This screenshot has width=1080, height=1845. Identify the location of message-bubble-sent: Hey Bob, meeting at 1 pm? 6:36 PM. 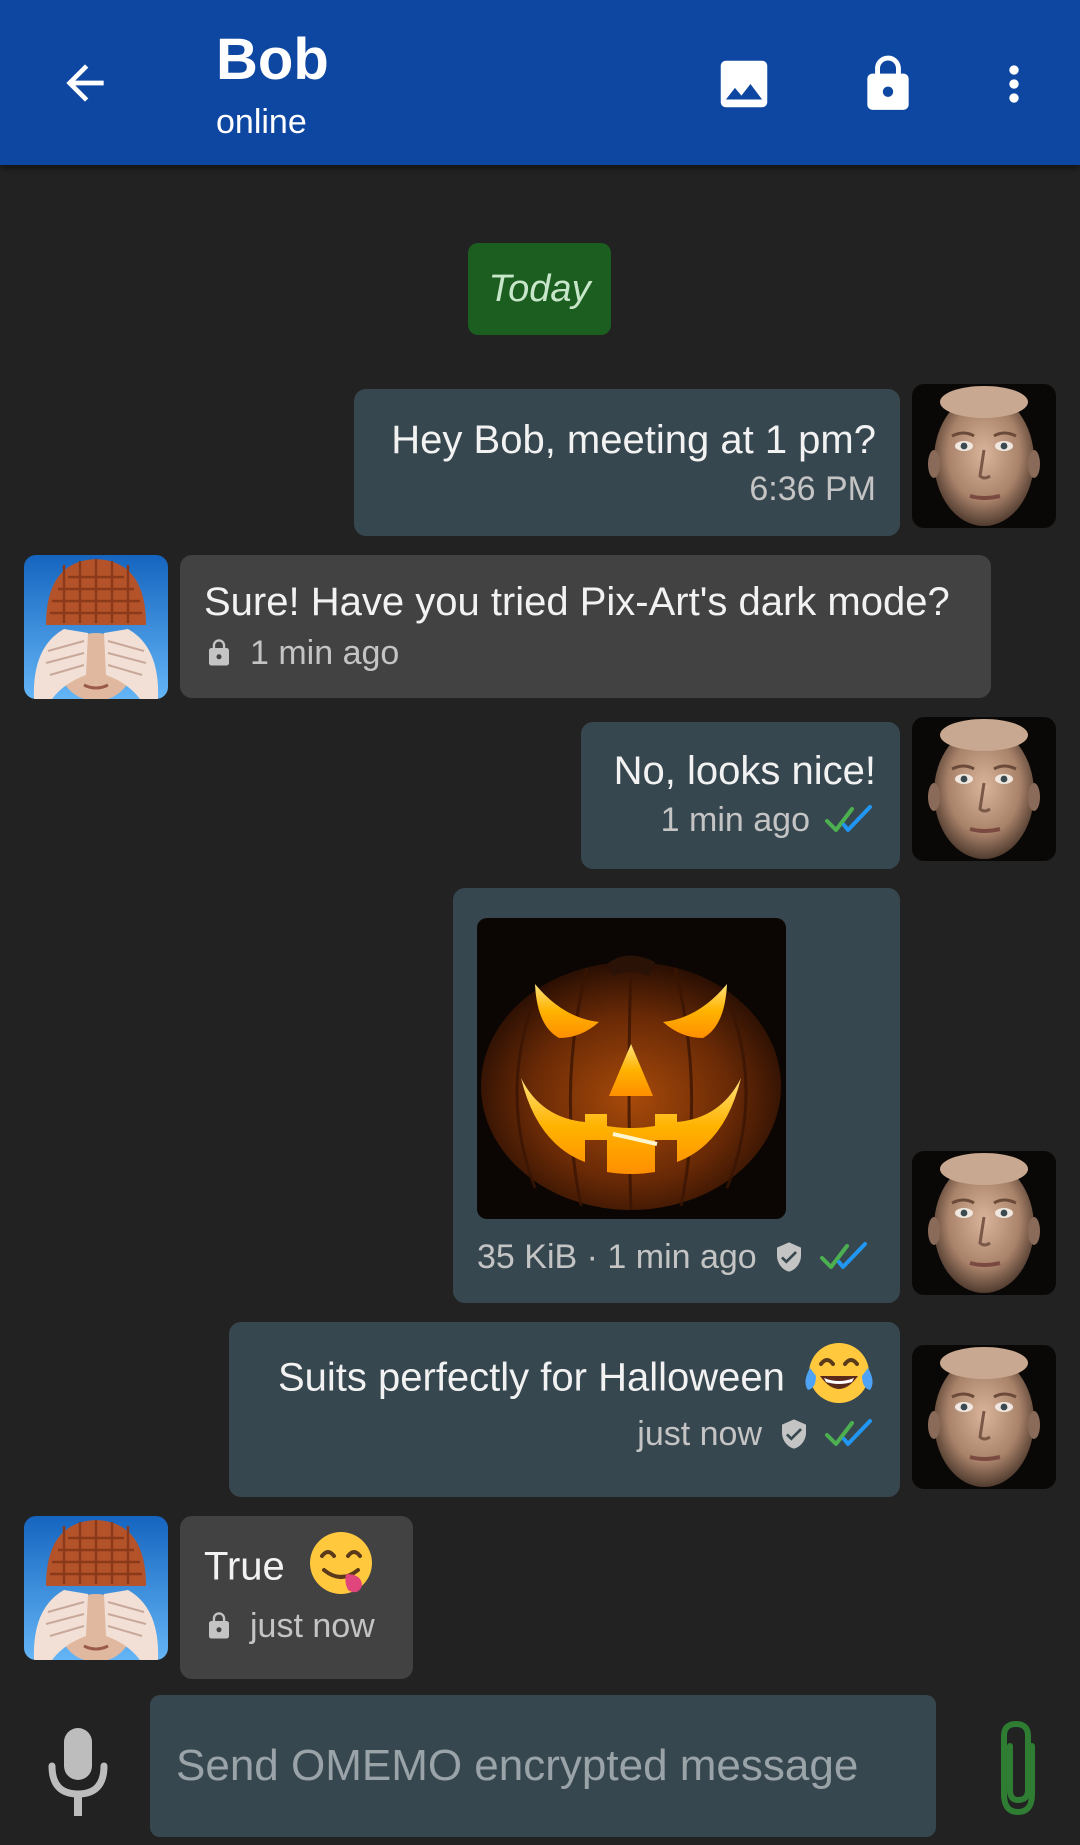
(627, 462).